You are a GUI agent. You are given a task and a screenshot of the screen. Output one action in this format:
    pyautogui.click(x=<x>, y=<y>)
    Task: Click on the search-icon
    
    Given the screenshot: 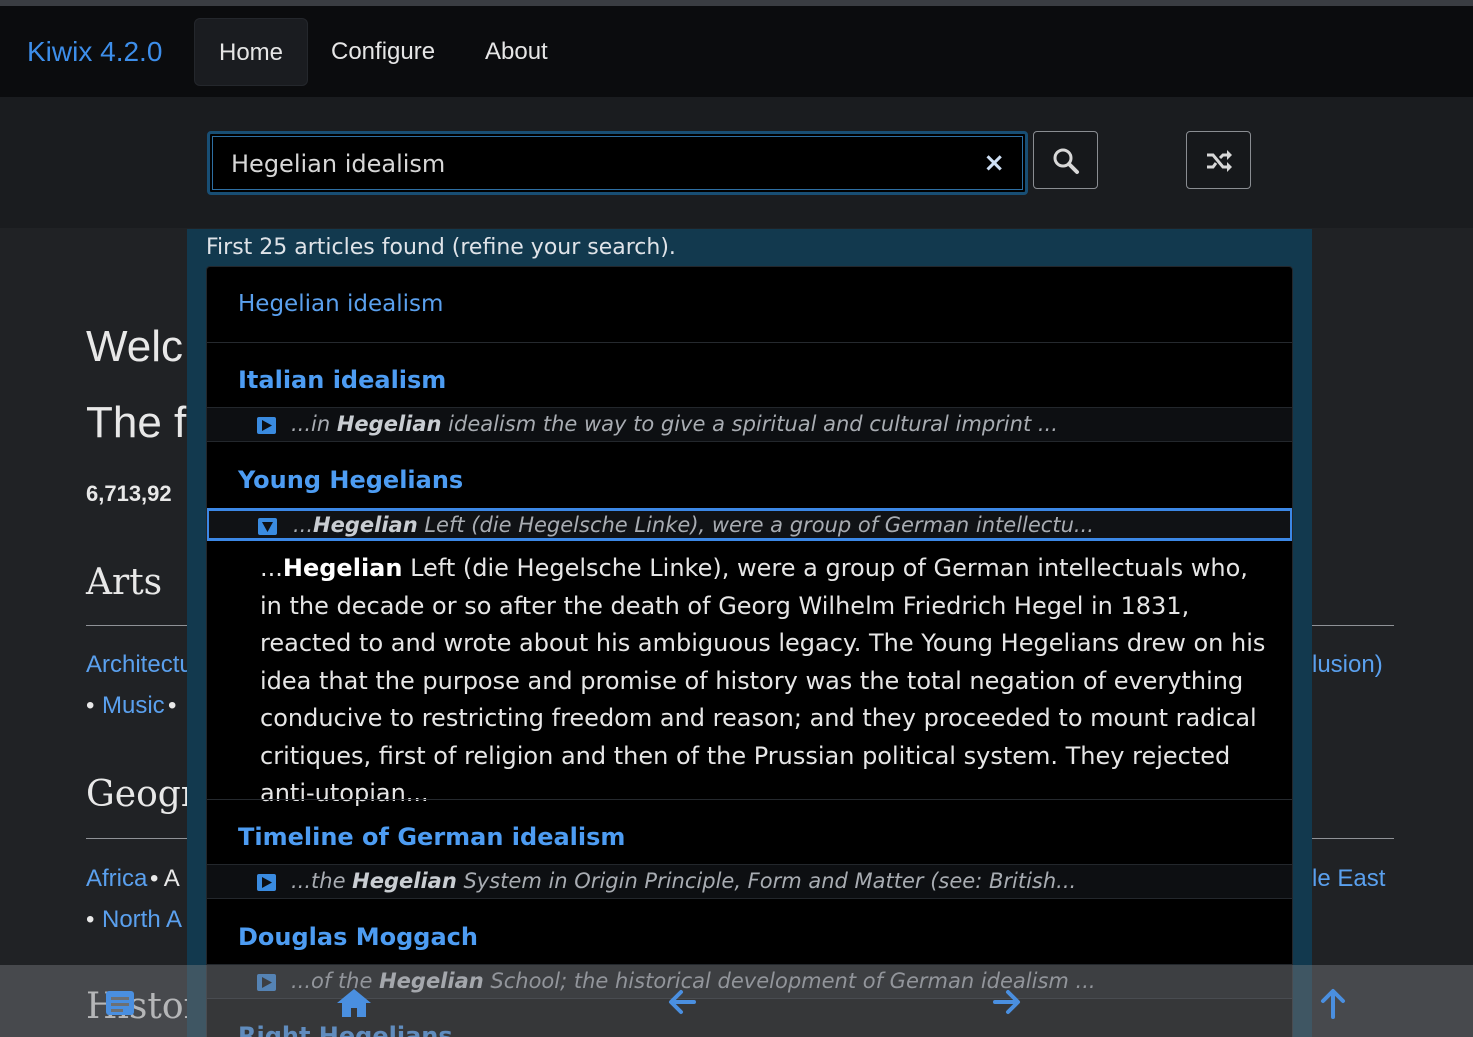 What is the action you would take?
    pyautogui.click(x=1066, y=161)
    